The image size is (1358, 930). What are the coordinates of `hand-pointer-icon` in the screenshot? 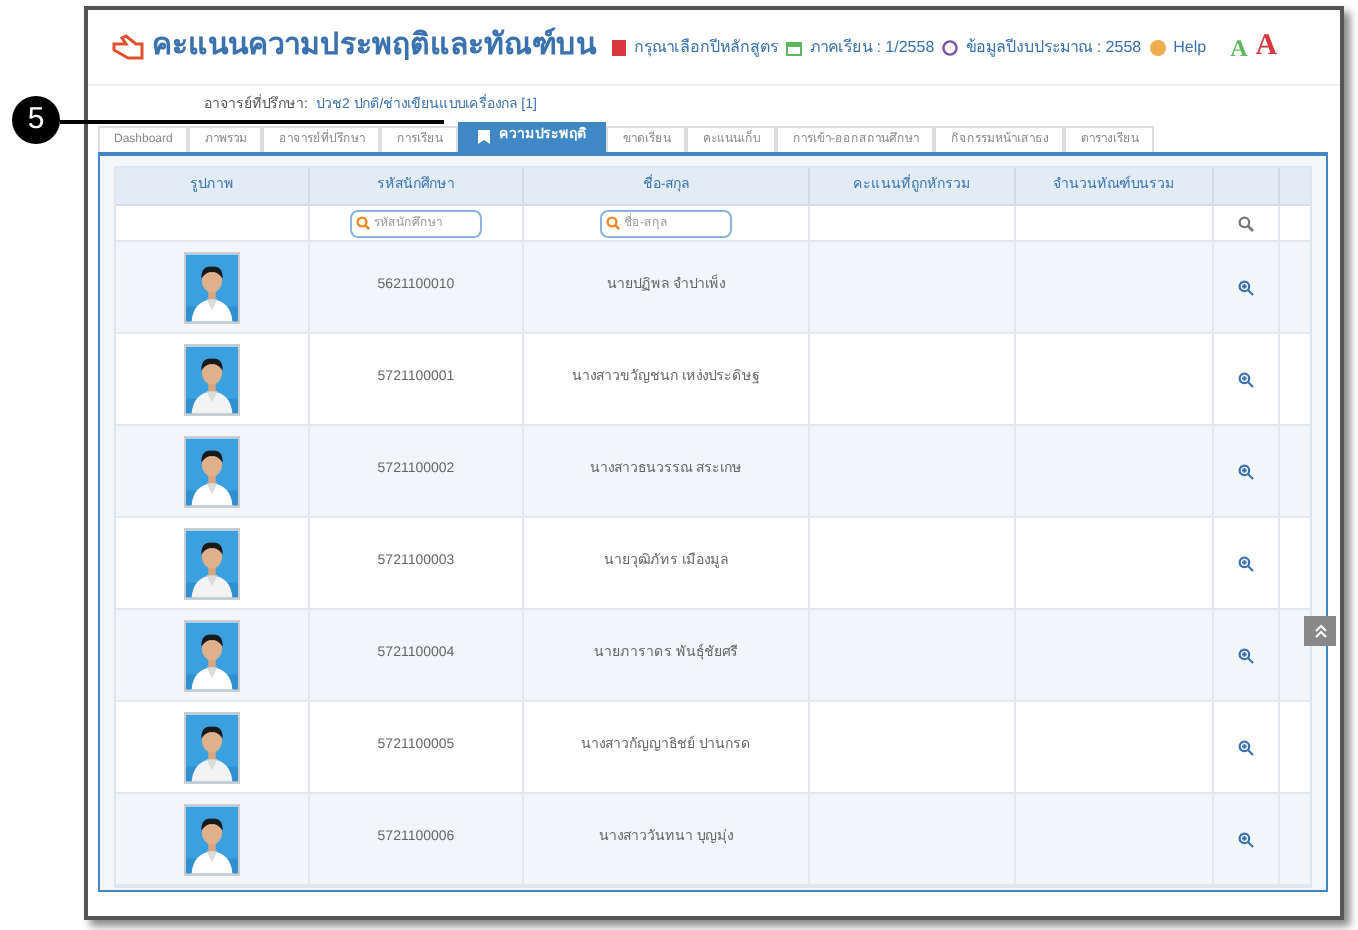 It's located at (128, 47).